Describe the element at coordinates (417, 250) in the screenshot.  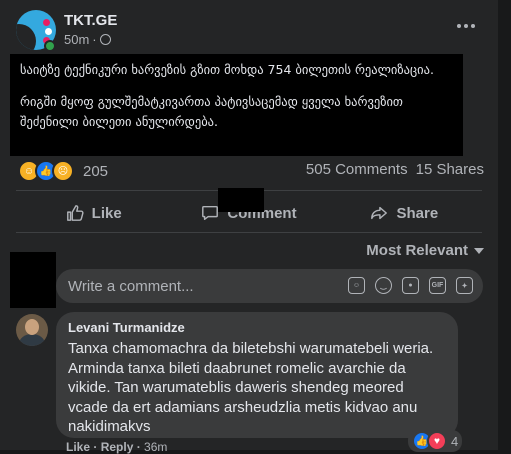
I see `sort-label: Most Relevant` at that location.